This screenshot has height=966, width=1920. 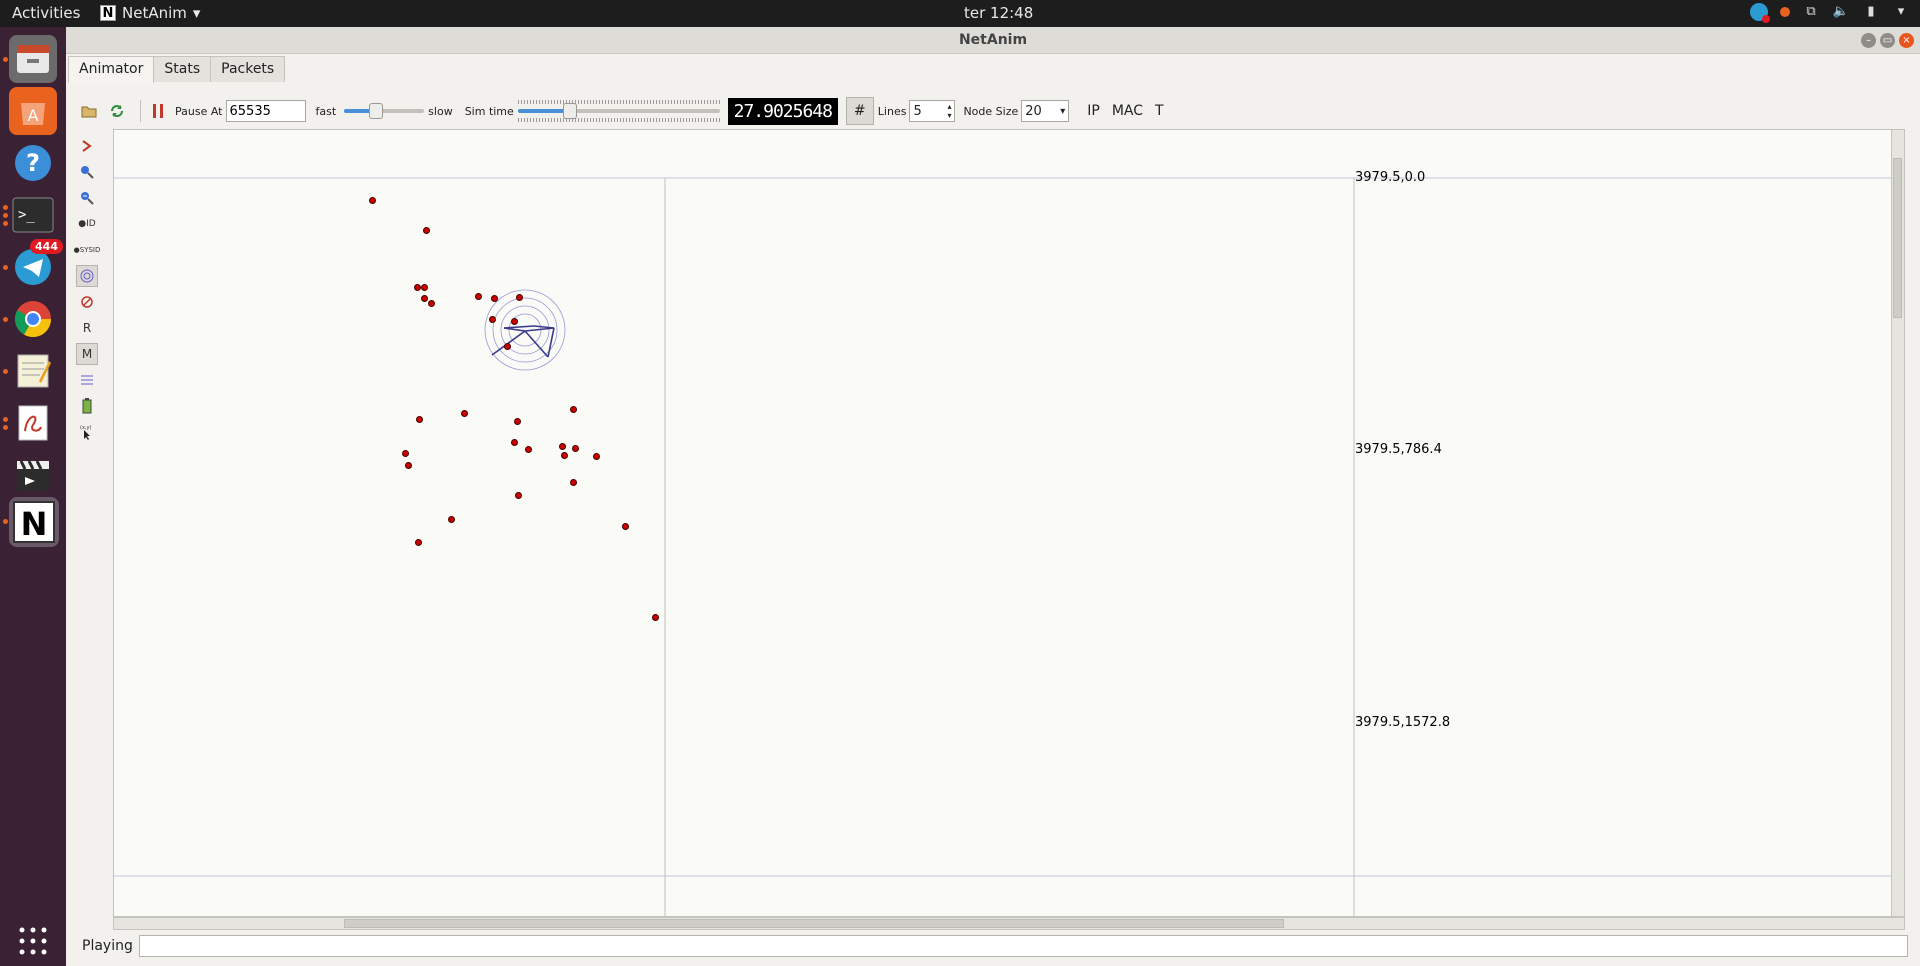 What do you see at coordinates (1159, 111) in the screenshot?
I see `t-toggle-button: T` at bounding box center [1159, 111].